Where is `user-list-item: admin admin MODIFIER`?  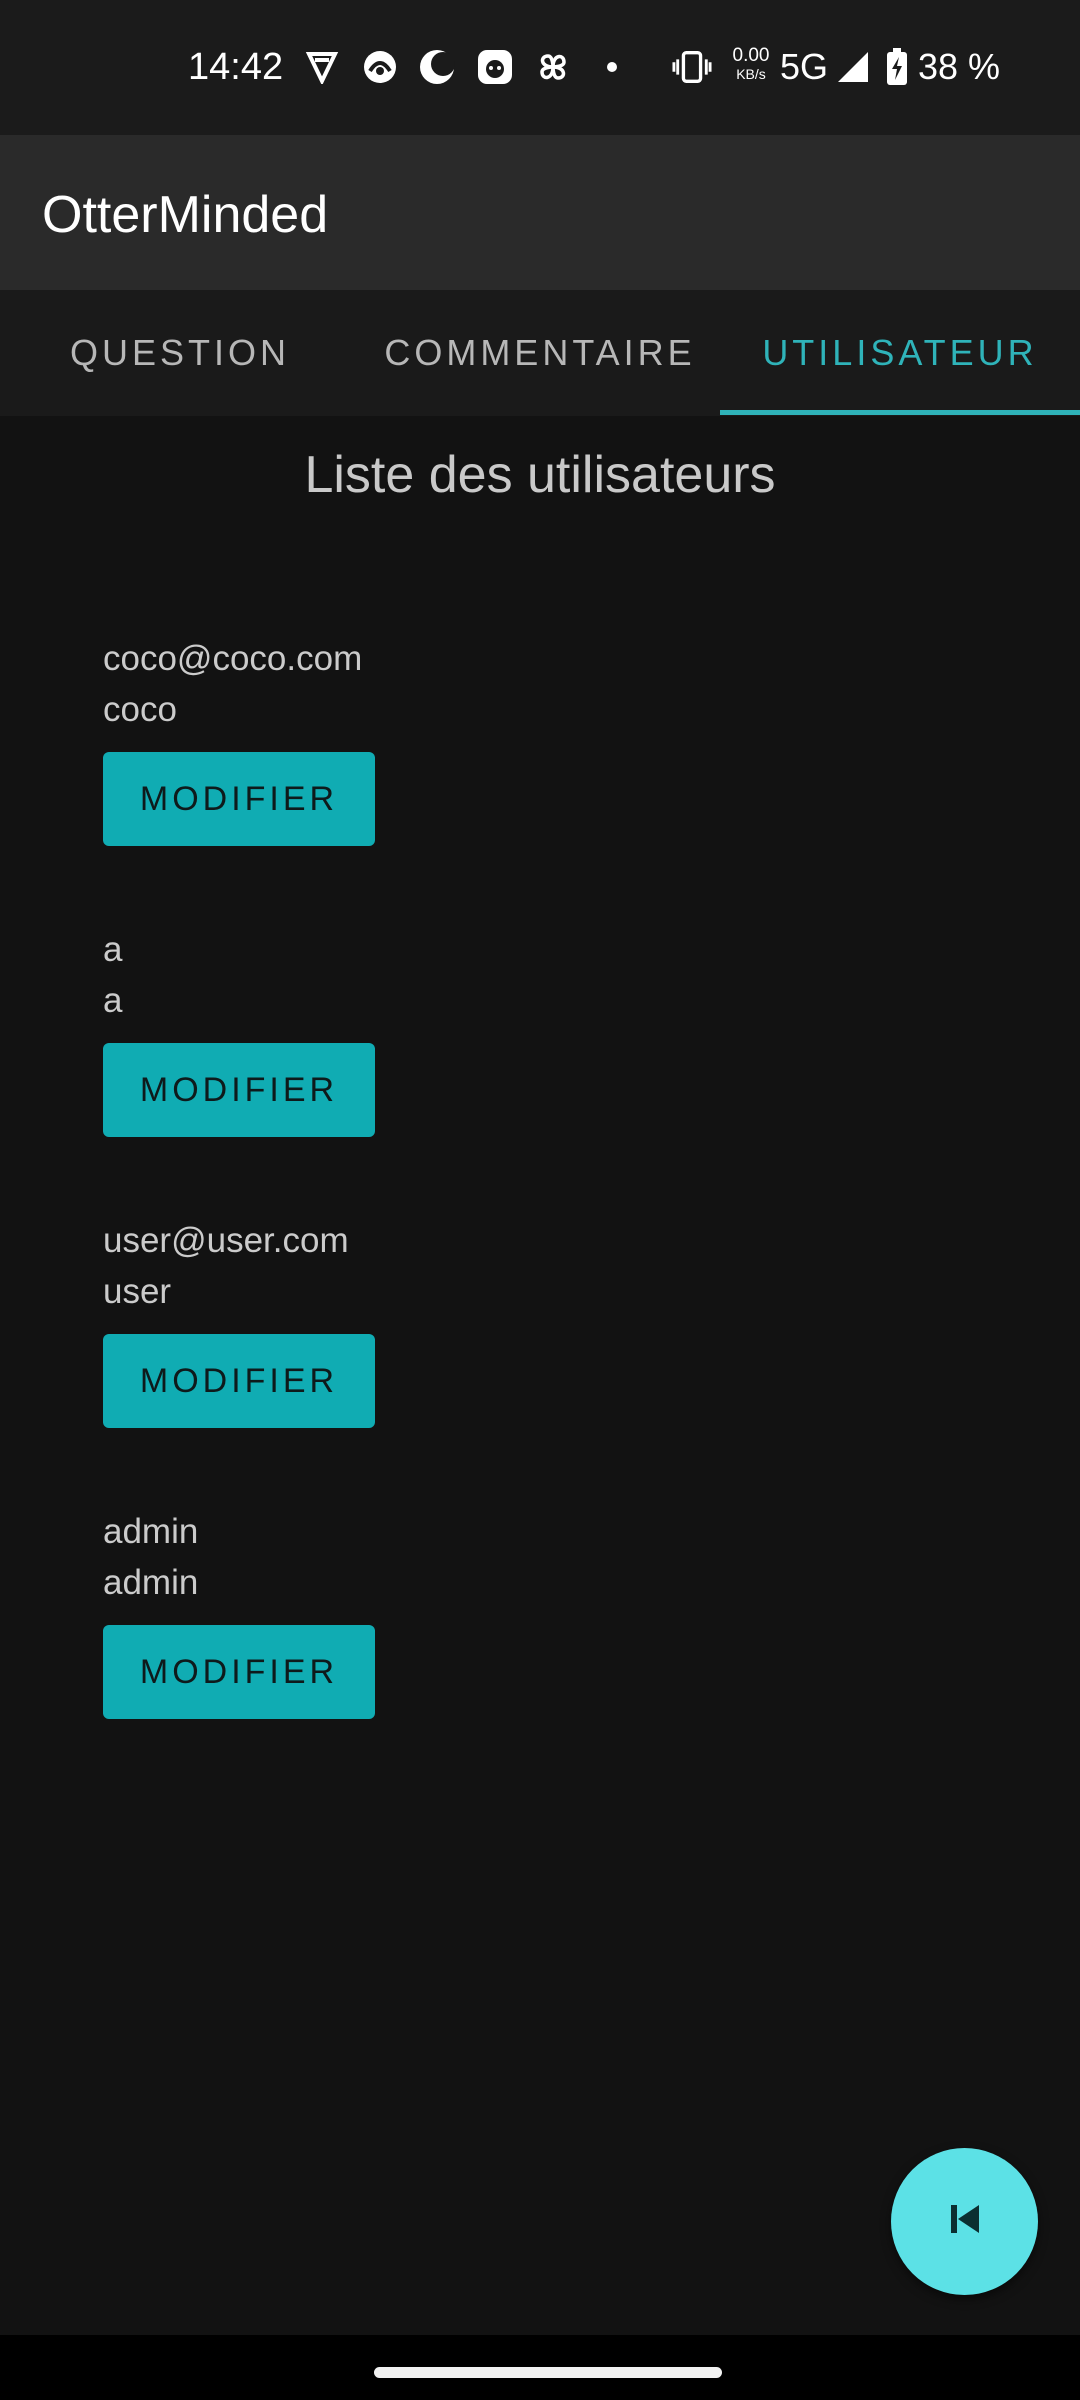
user-list-item: admin admin MODIFIER is located at coordinates (403, 1612).